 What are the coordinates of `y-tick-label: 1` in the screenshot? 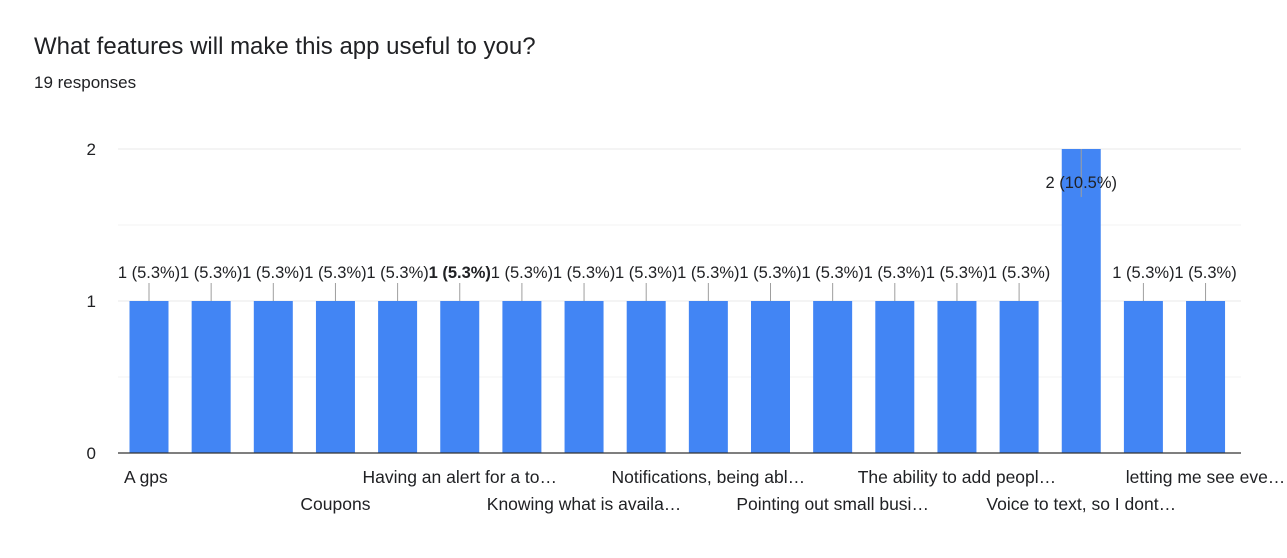 It's located at (91, 301).